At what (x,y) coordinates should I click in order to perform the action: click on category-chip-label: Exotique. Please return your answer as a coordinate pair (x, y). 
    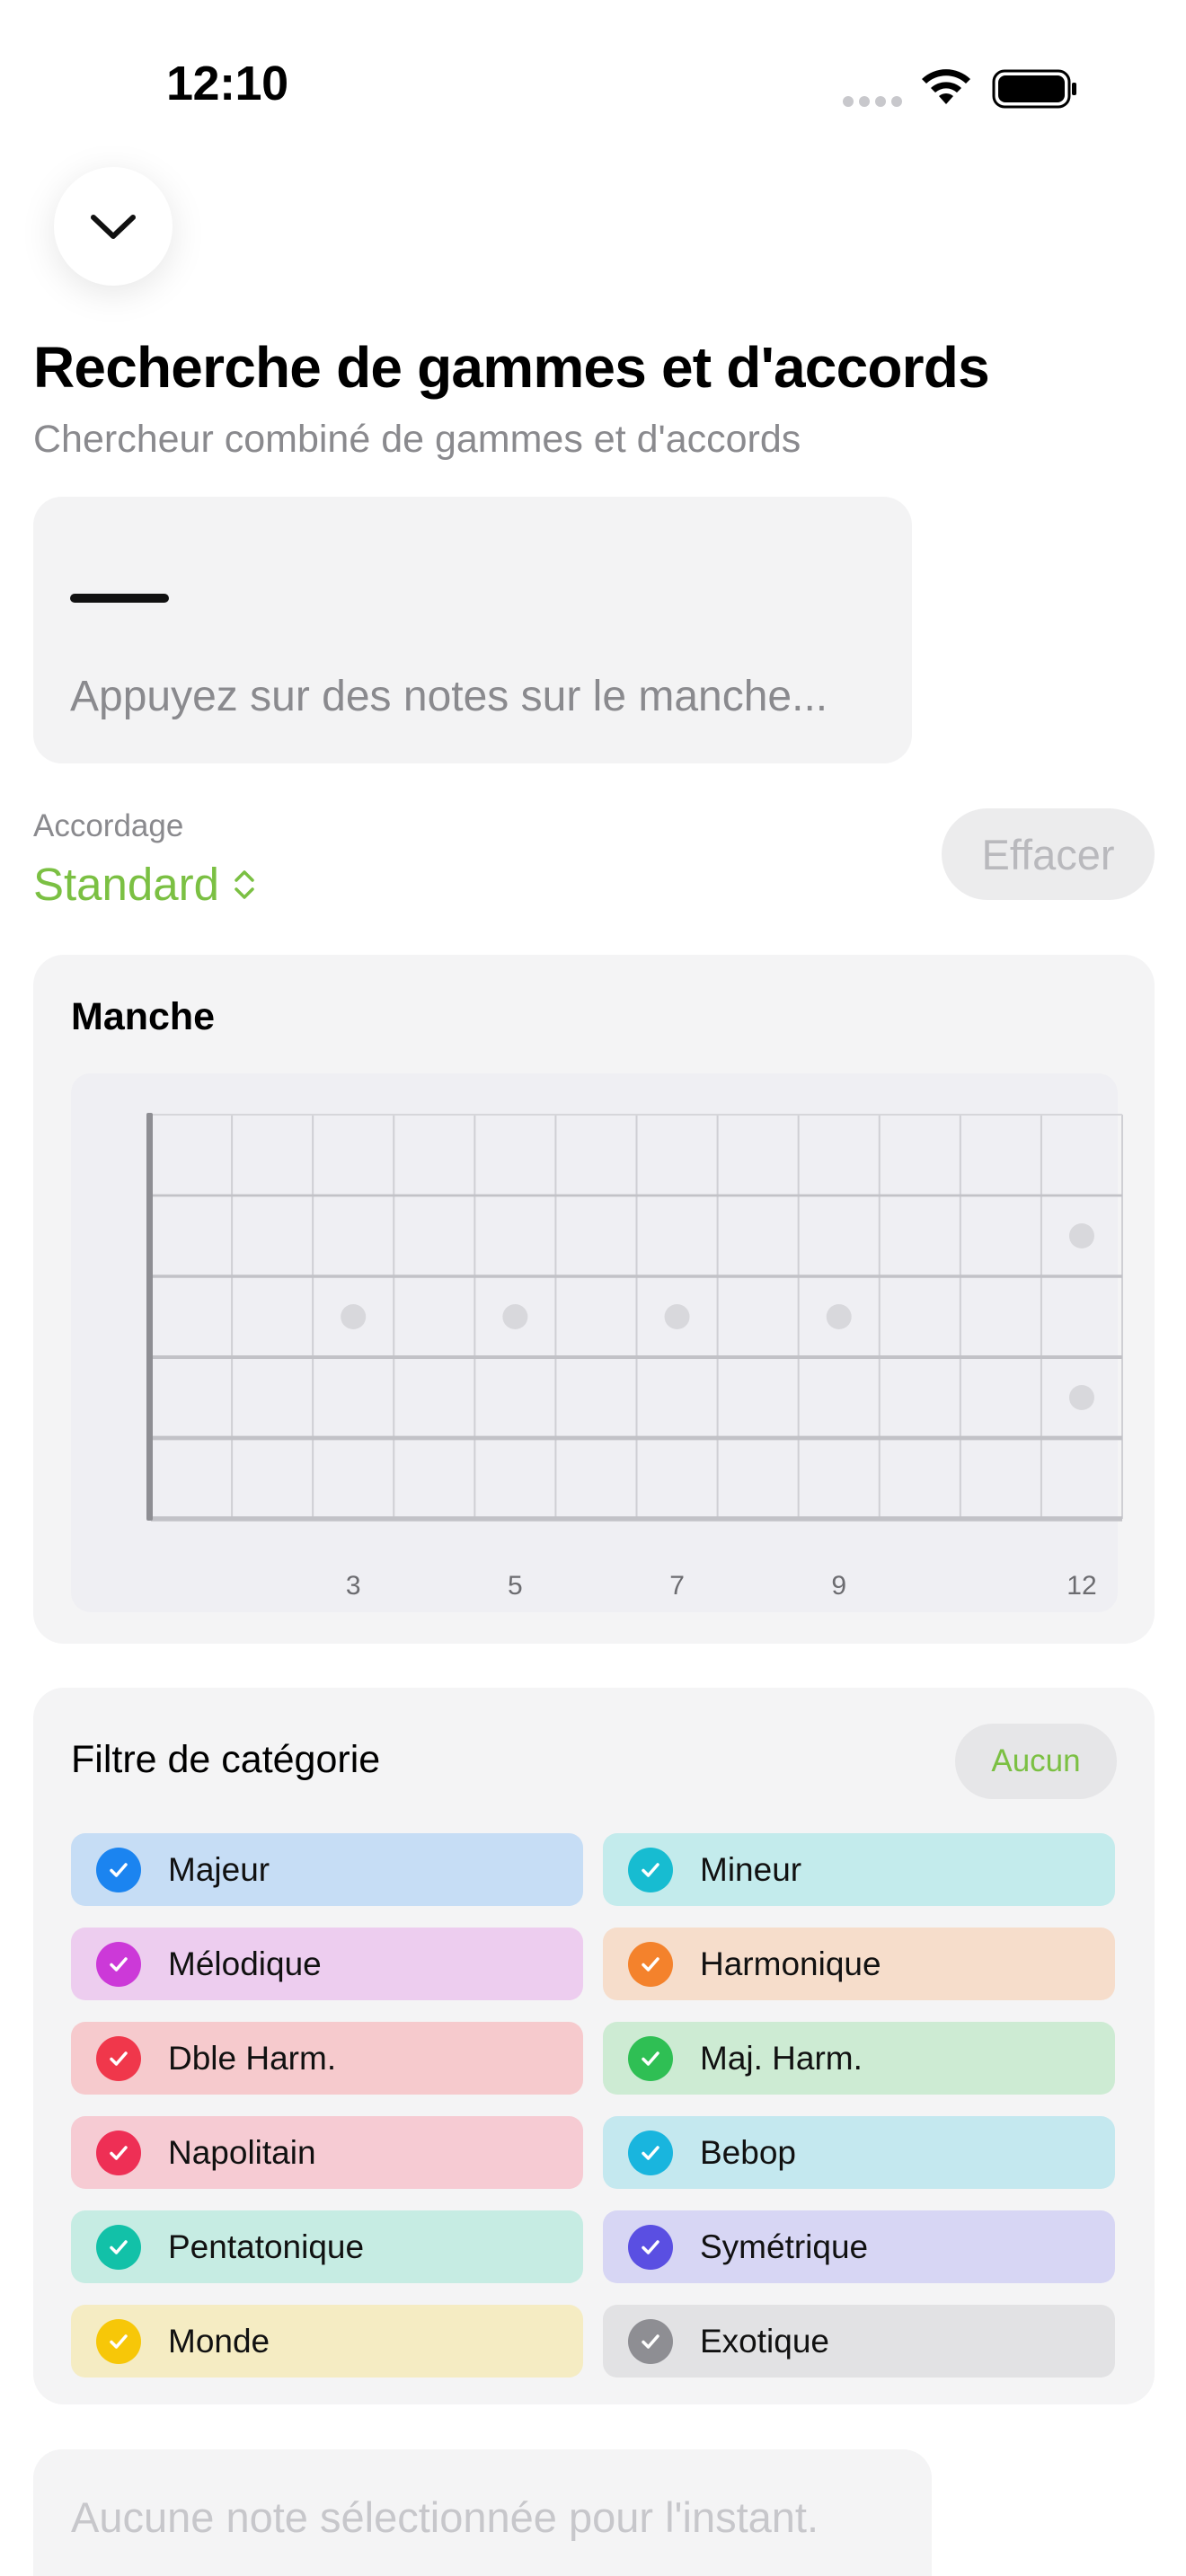
    Looking at the image, I should click on (764, 2341).